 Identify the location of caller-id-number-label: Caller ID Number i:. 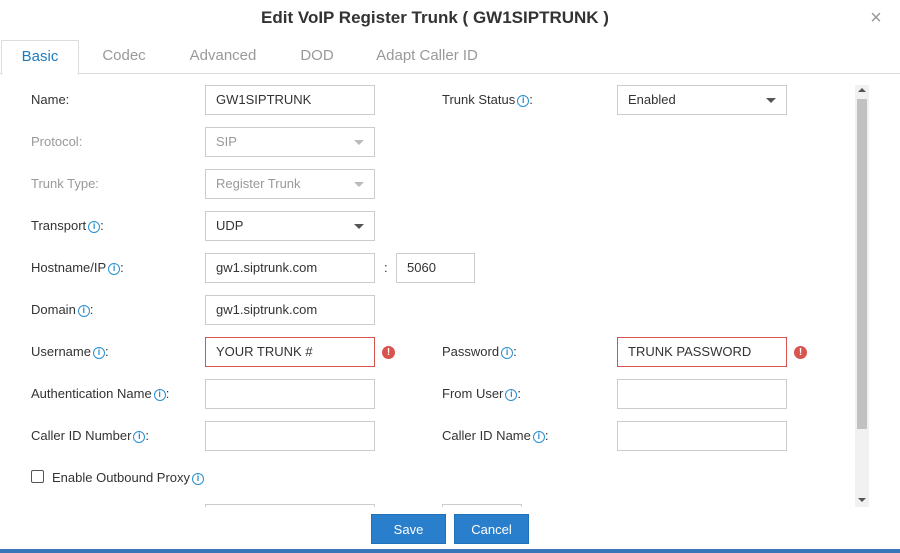
(90, 436).